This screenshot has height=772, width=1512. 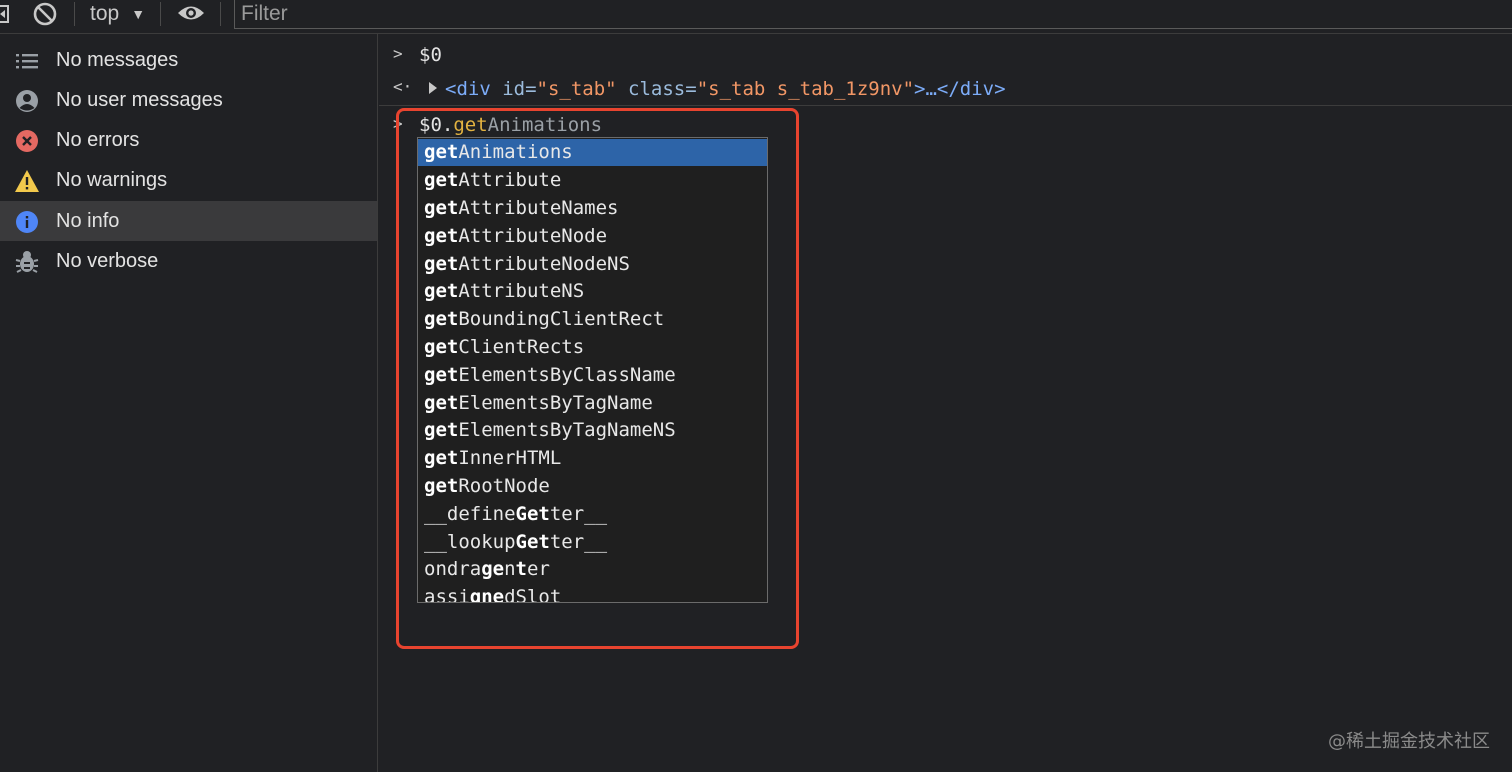 What do you see at coordinates (27, 181) in the screenshot?
I see `warning-icon` at bounding box center [27, 181].